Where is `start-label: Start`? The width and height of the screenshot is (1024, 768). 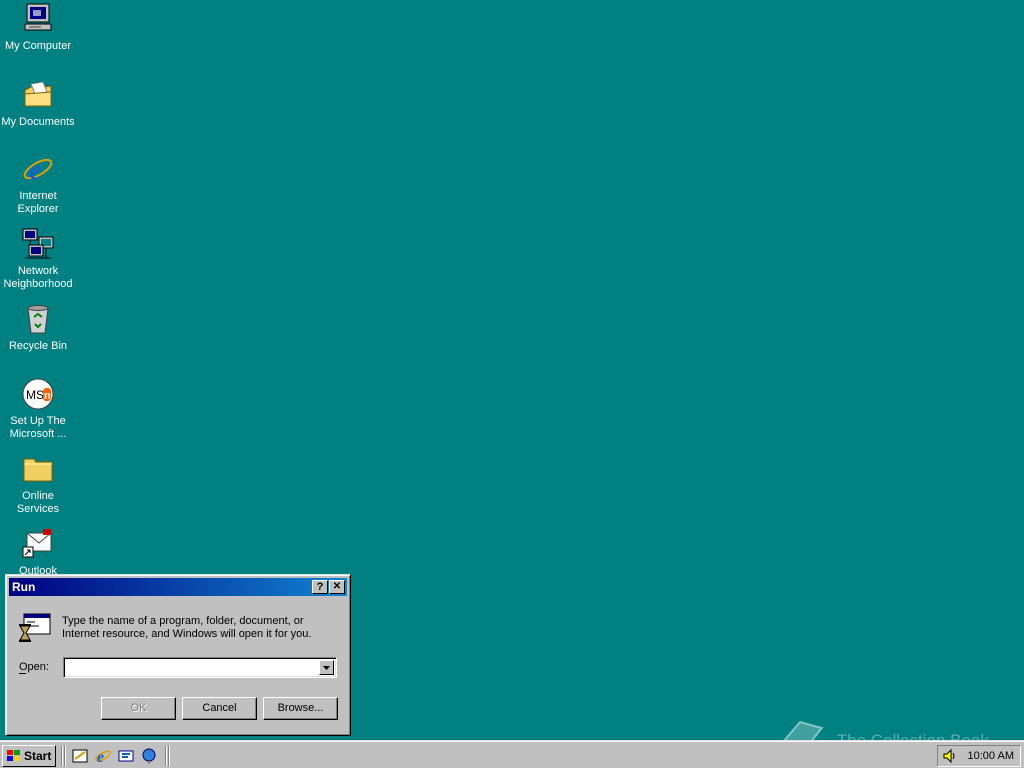 start-label: Start is located at coordinates (38, 756).